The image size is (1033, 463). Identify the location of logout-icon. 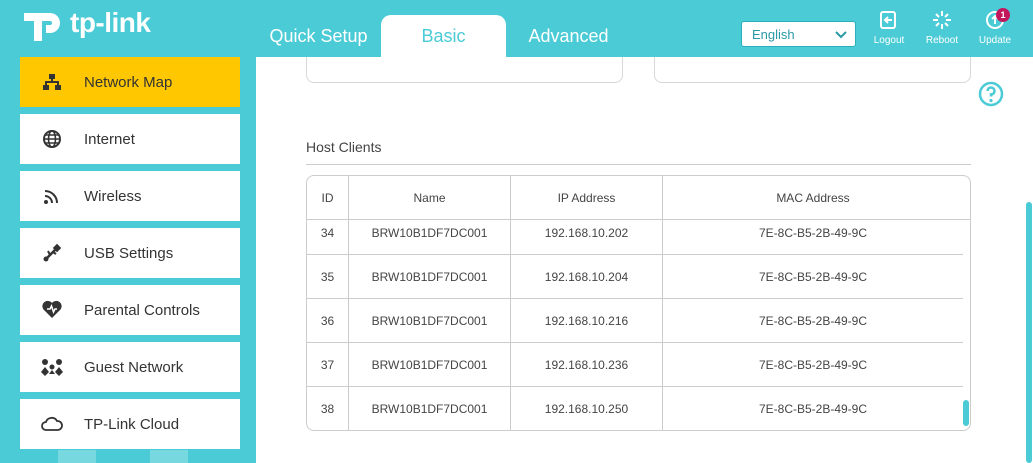
(889, 22).